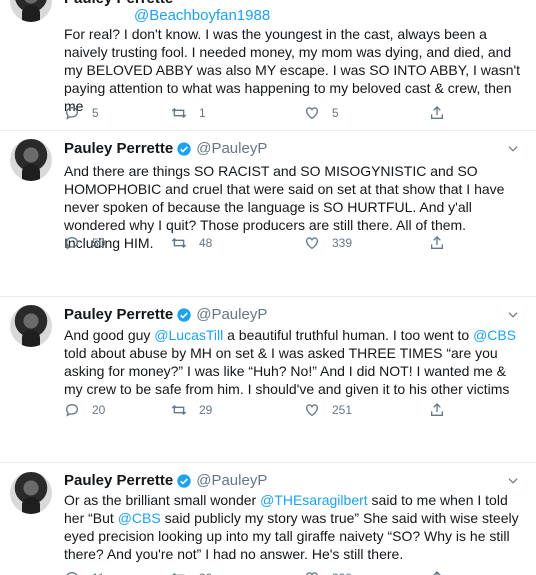  Describe the element at coordinates (328, 410) in the screenshot. I see `like-button: 251` at that location.